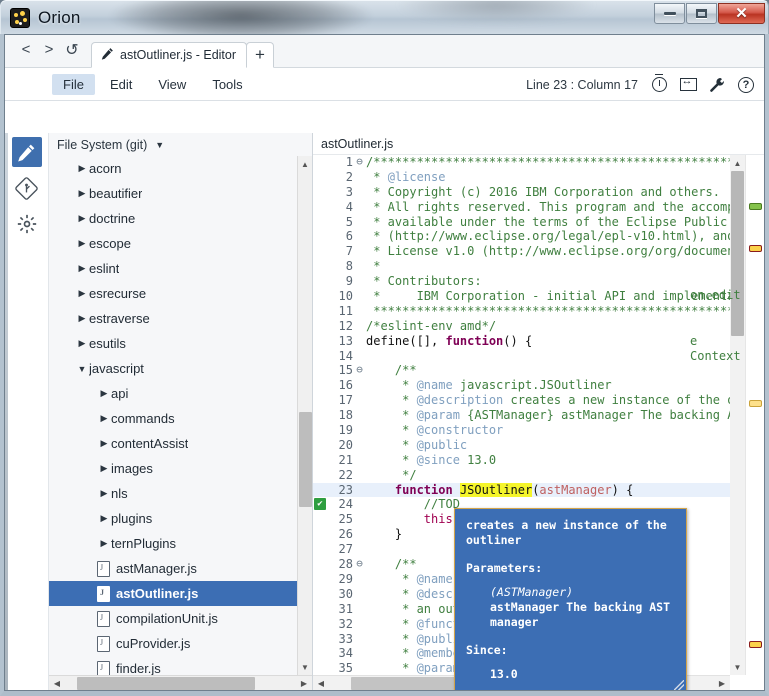 The image size is (769, 696). I want to click on tree-file: cuProvider.js, so click(173, 643).